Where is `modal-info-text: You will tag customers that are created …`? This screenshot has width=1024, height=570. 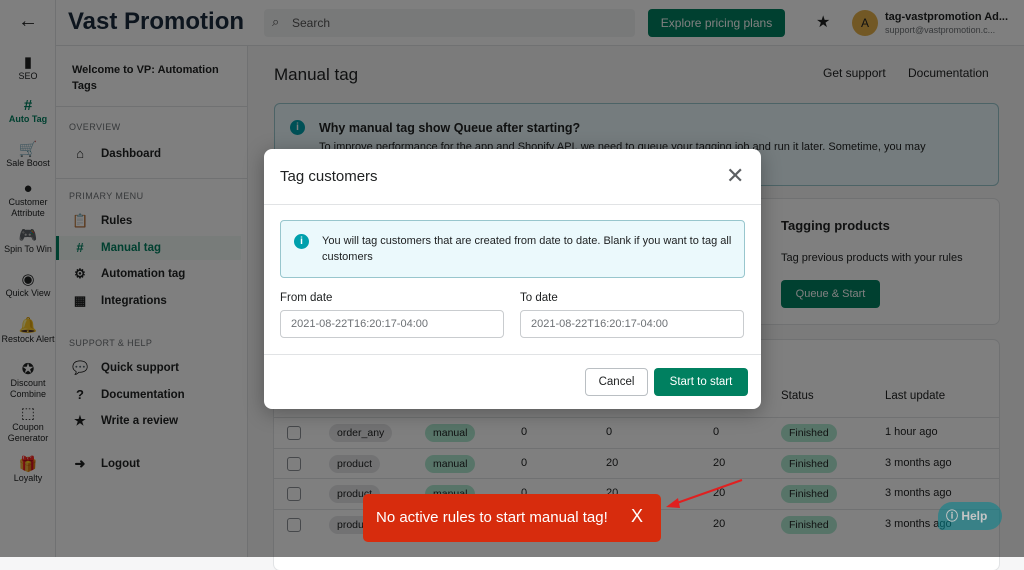
modal-info-text: You will tag customers that are created … is located at coordinates (527, 249).